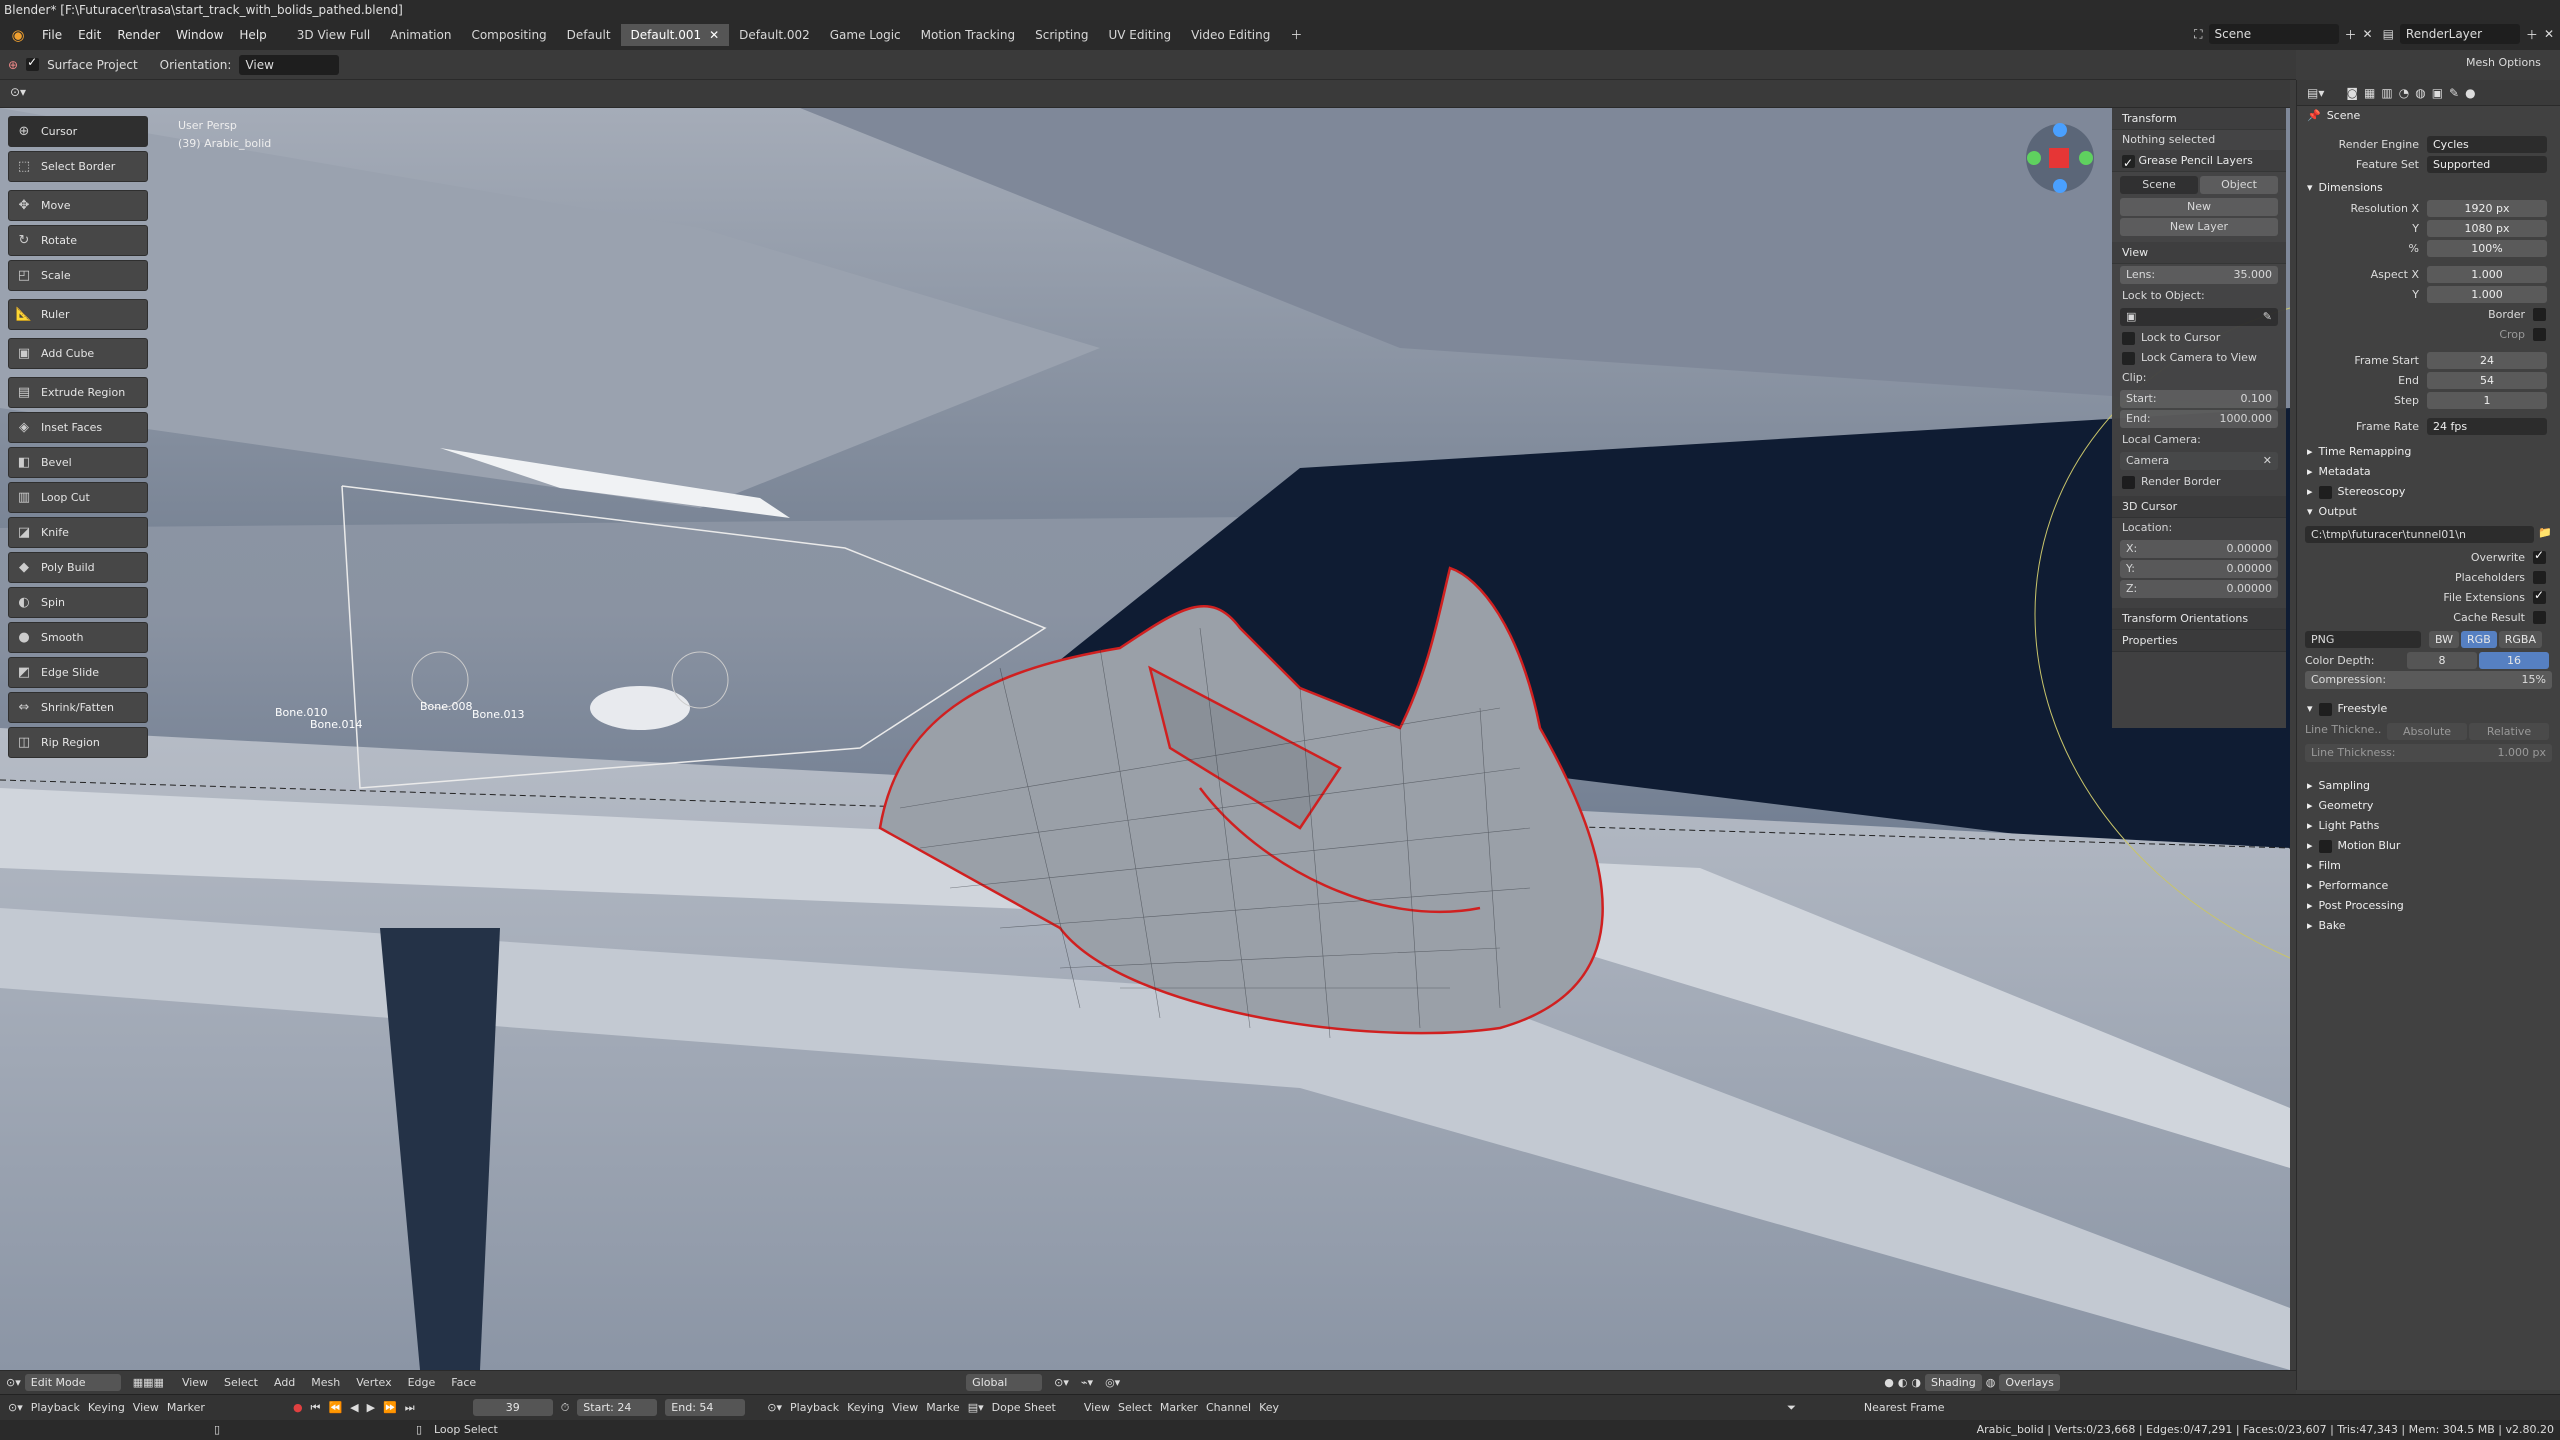 This screenshot has width=2560, height=1440. Describe the element at coordinates (774, 35) in the screenshot. I see `tab-default-002: Default.002` at that location.